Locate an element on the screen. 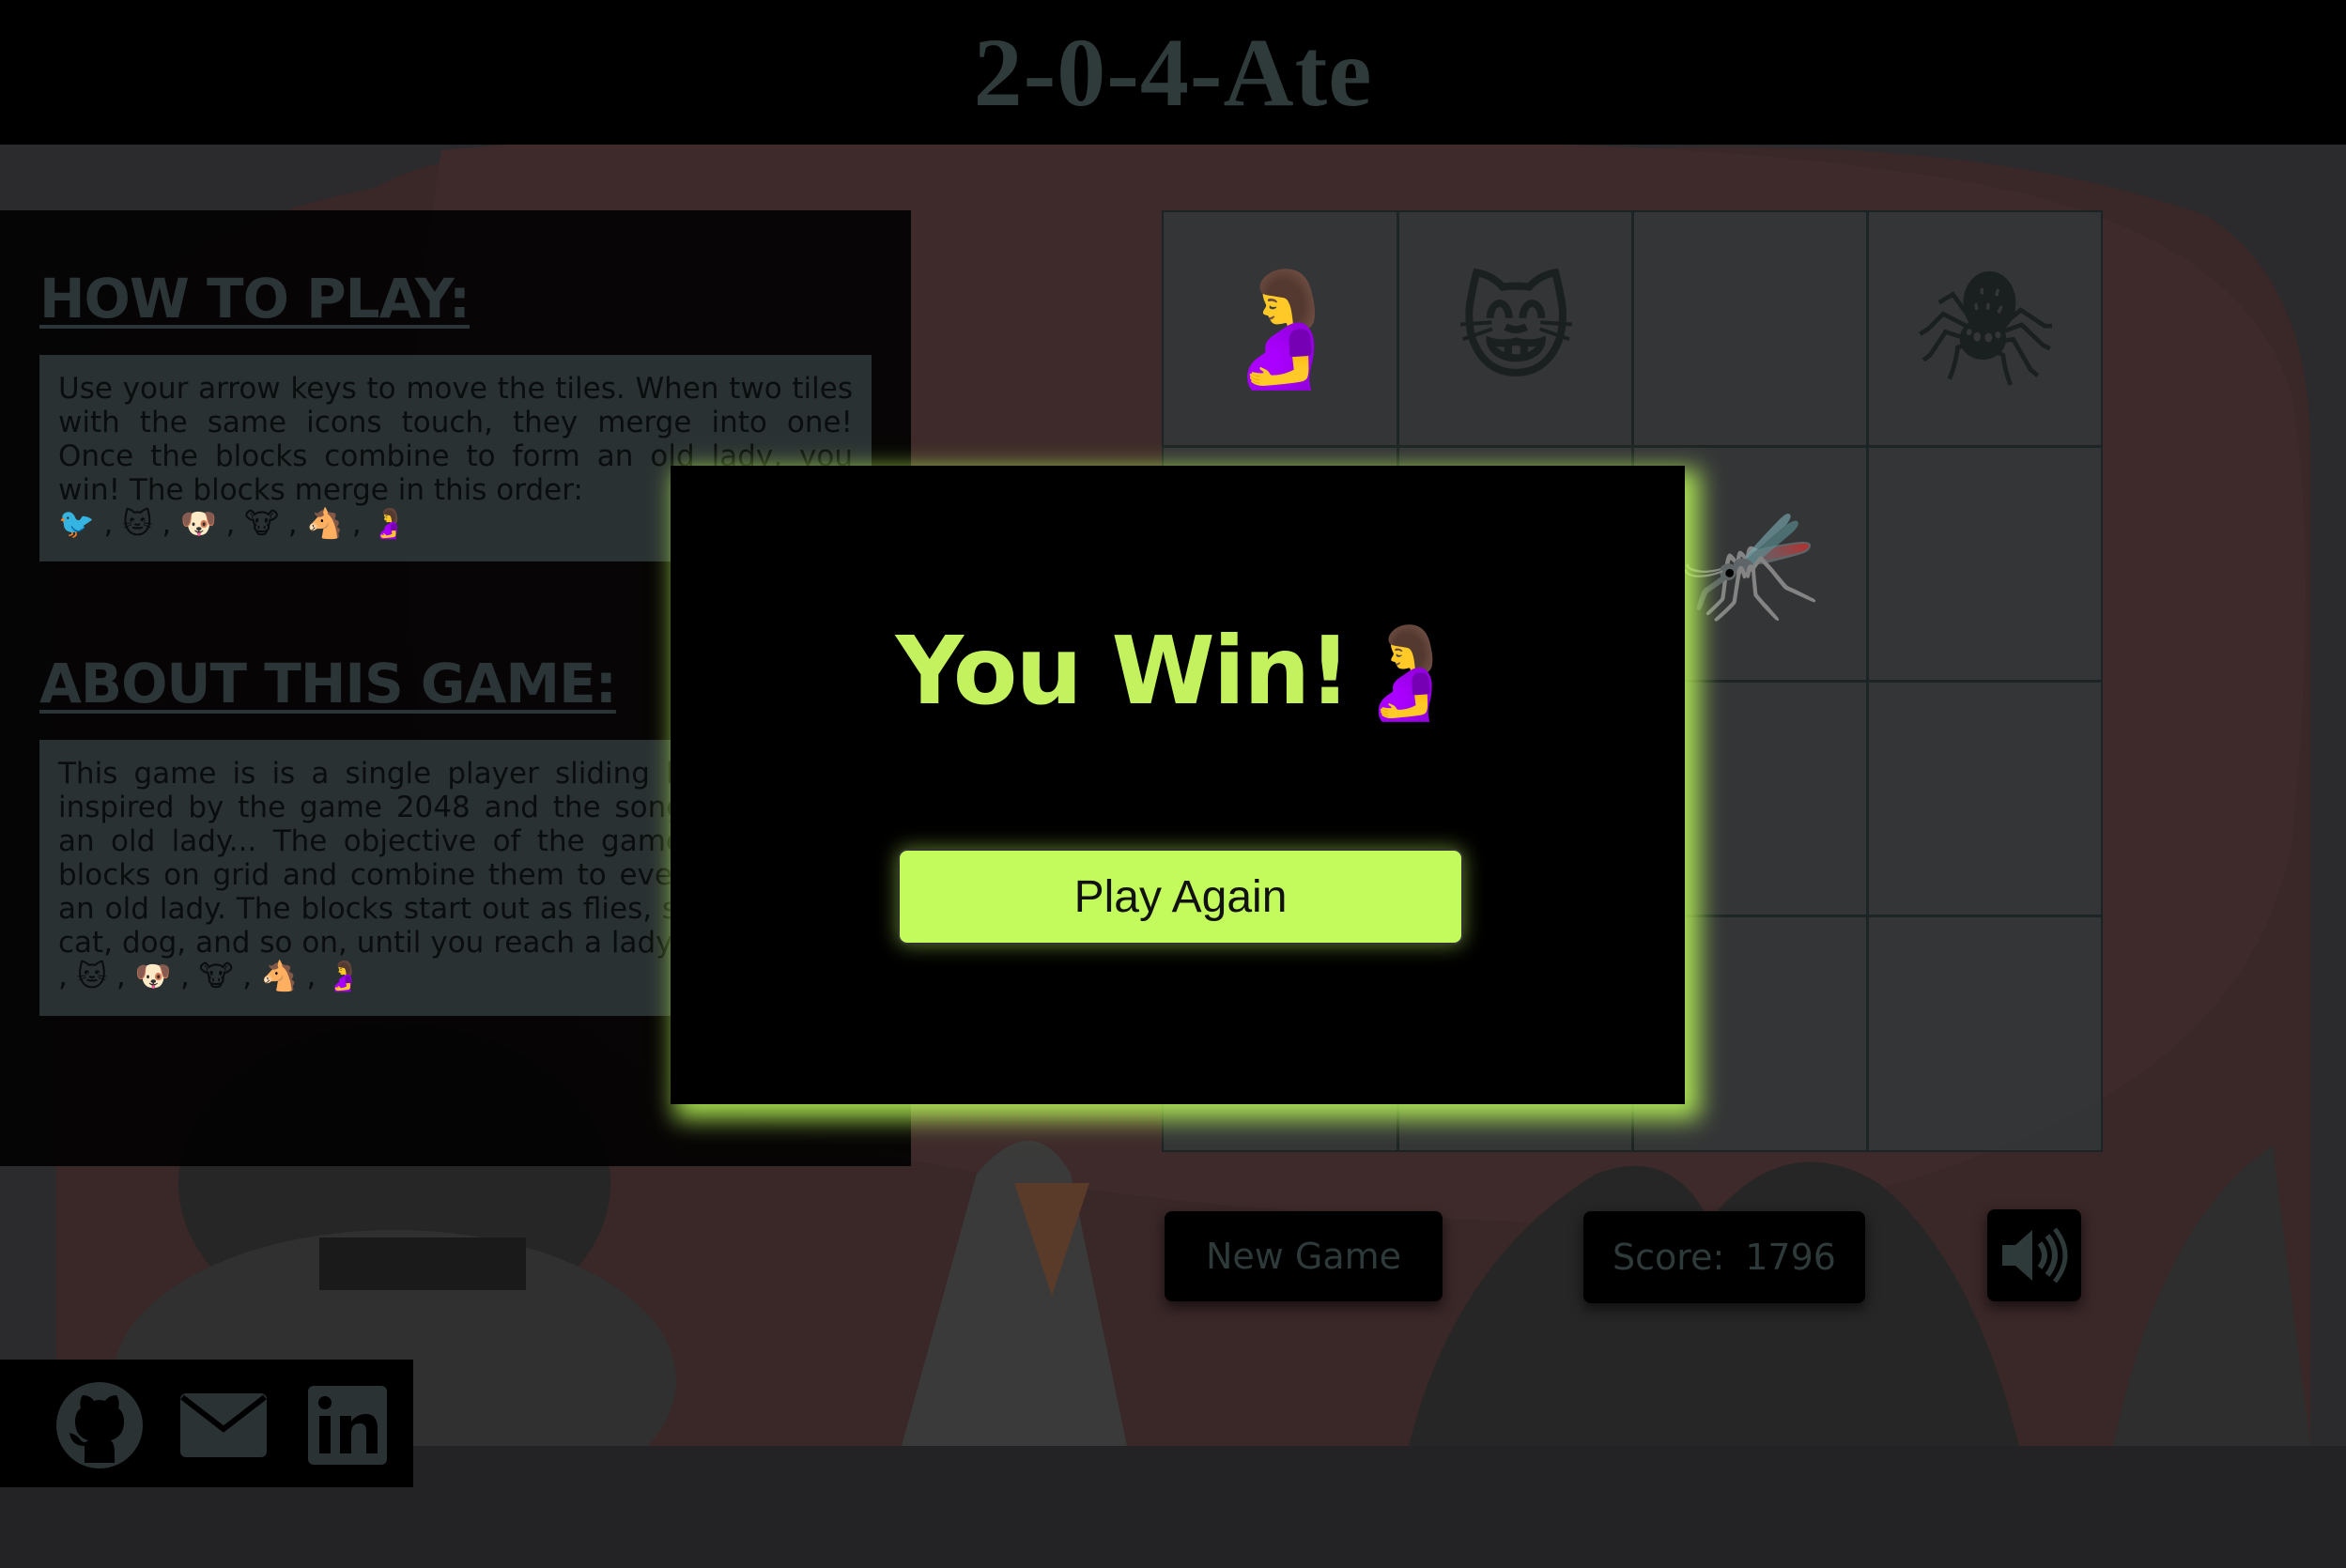 This screenshot has height=1568, width=2346. header-bar: 2-0-4-Ate is located at coordinates (1173, 72).